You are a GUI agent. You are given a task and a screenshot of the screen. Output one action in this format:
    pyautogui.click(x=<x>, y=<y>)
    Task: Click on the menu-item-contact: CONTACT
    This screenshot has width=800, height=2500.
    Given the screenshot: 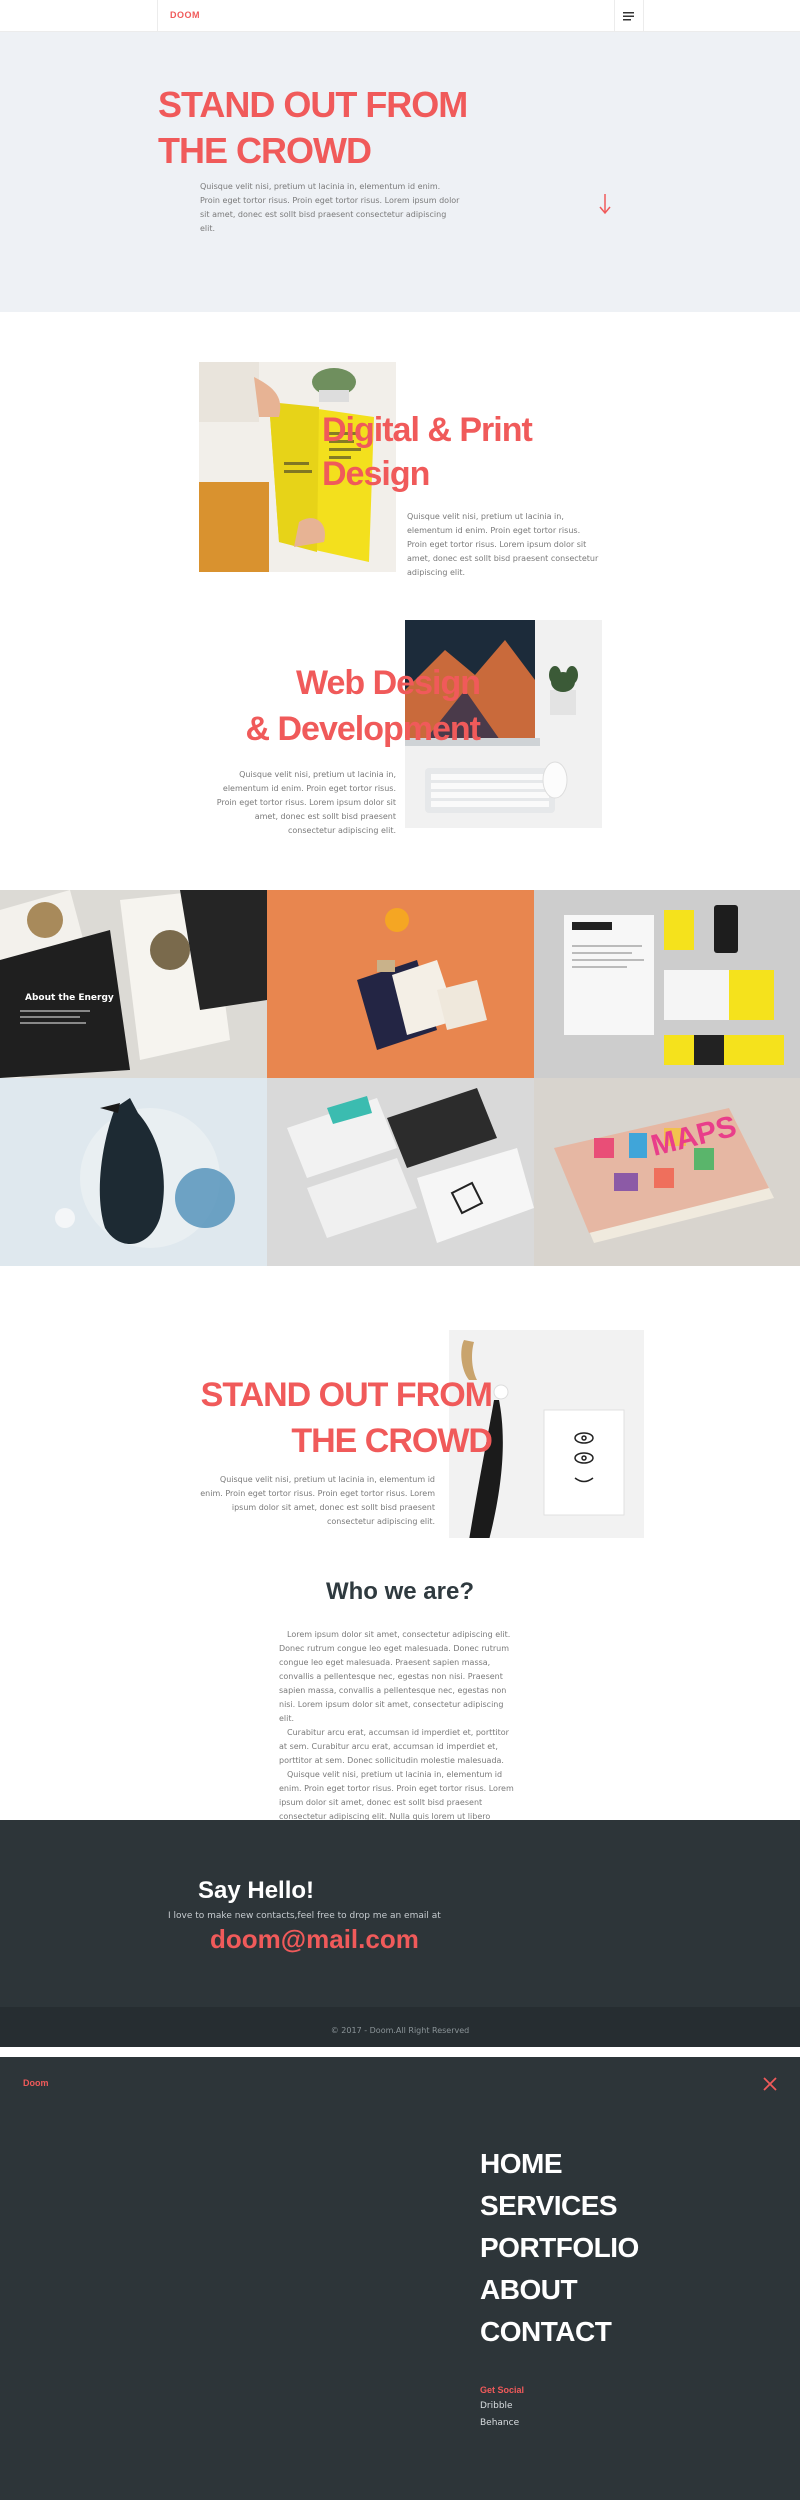 What is the action you would take?
    pyautogui.click(x=546, y=2332)
    